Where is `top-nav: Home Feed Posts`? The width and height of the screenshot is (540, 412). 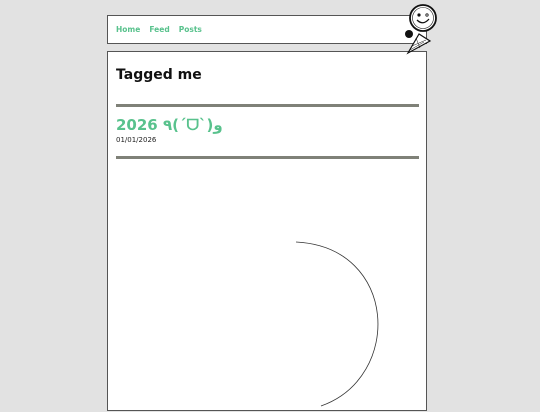
top-nav: Home Feed Posts is located at coordinates (267, 29).